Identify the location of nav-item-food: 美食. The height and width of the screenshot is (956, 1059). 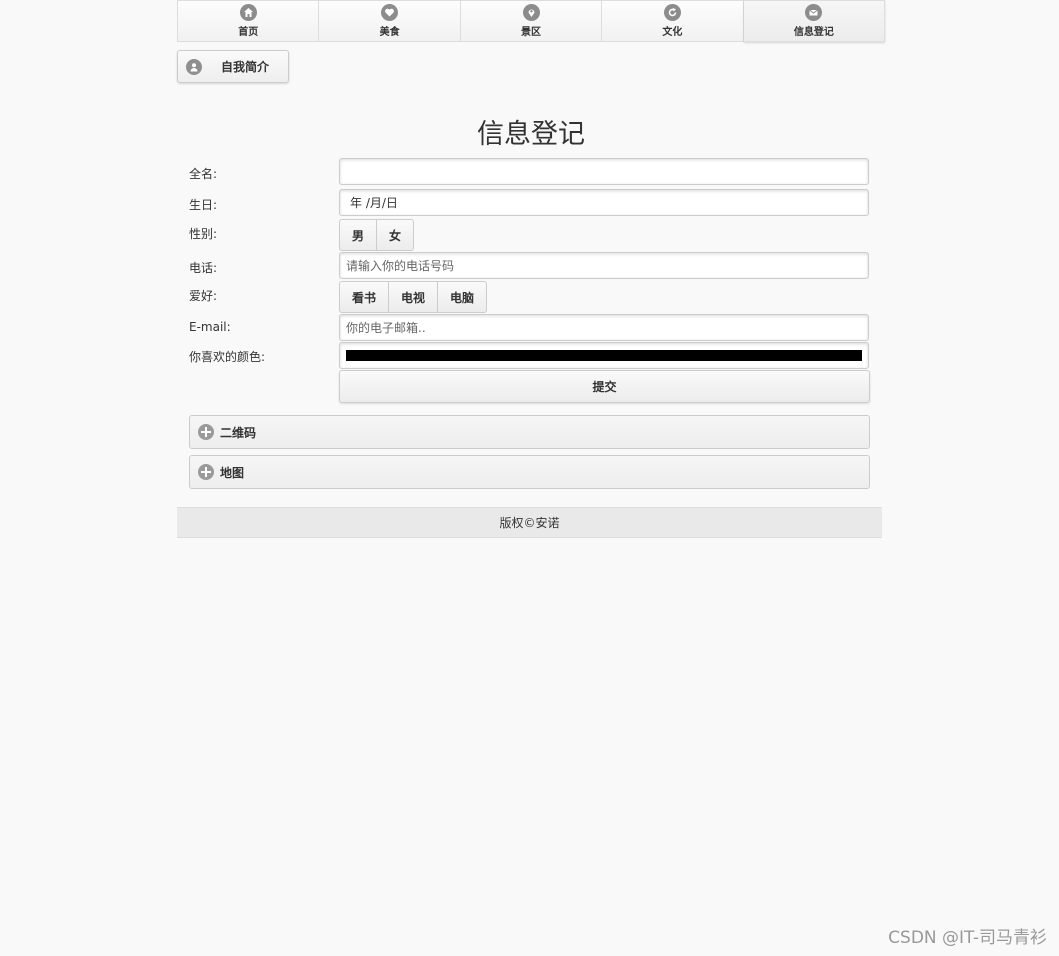
(390, 21).